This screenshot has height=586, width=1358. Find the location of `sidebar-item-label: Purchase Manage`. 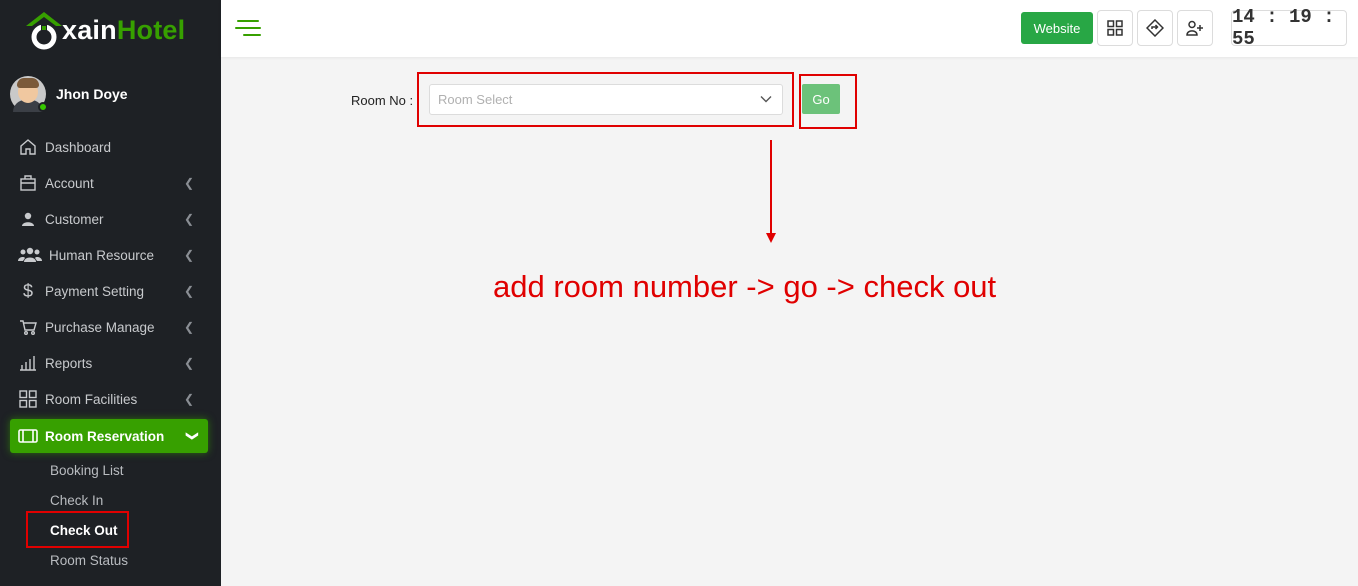

sidebar-item-label: Purchase Manage is located at coordinates (100, 327).